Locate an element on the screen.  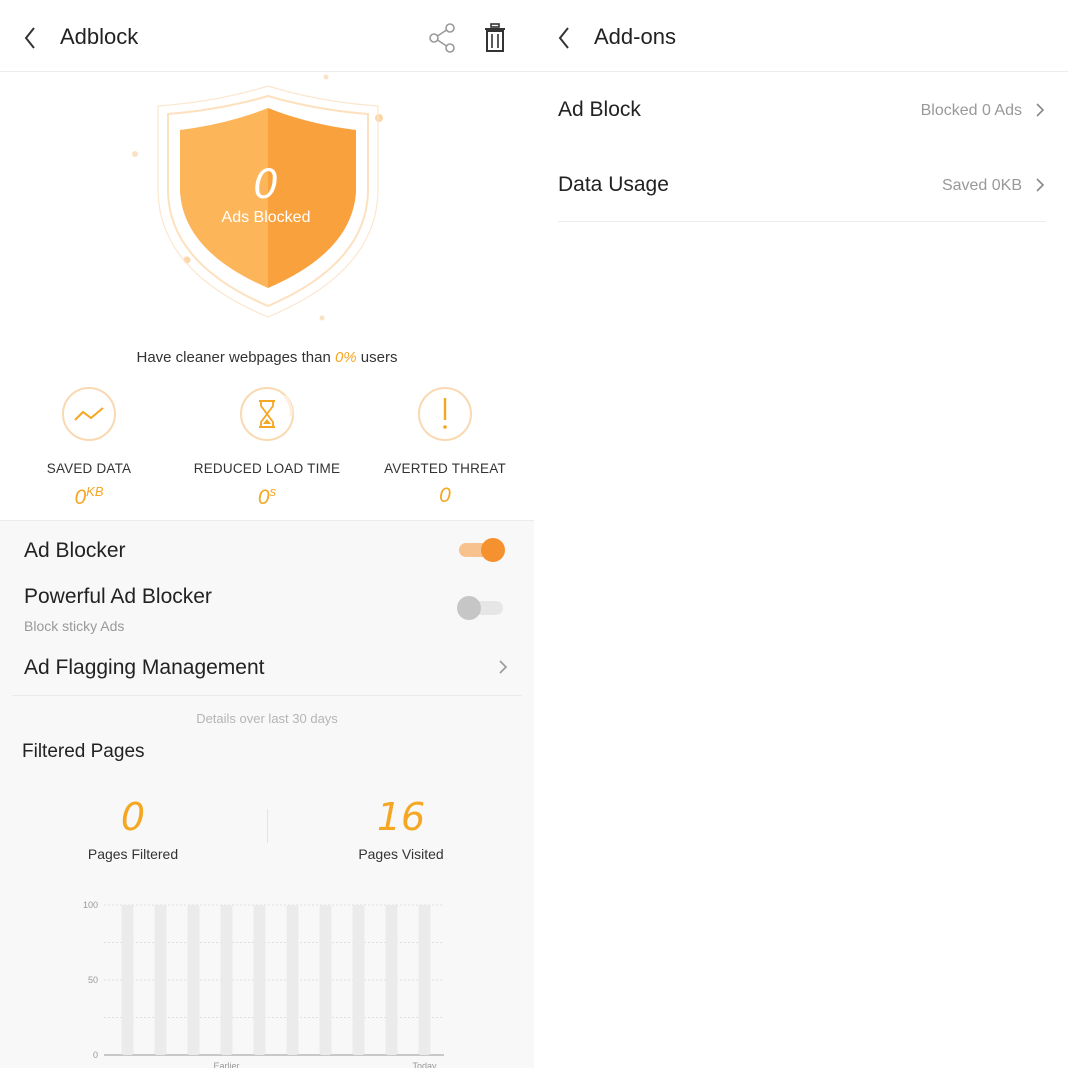
share-icon is located at coordinates (442, 38).